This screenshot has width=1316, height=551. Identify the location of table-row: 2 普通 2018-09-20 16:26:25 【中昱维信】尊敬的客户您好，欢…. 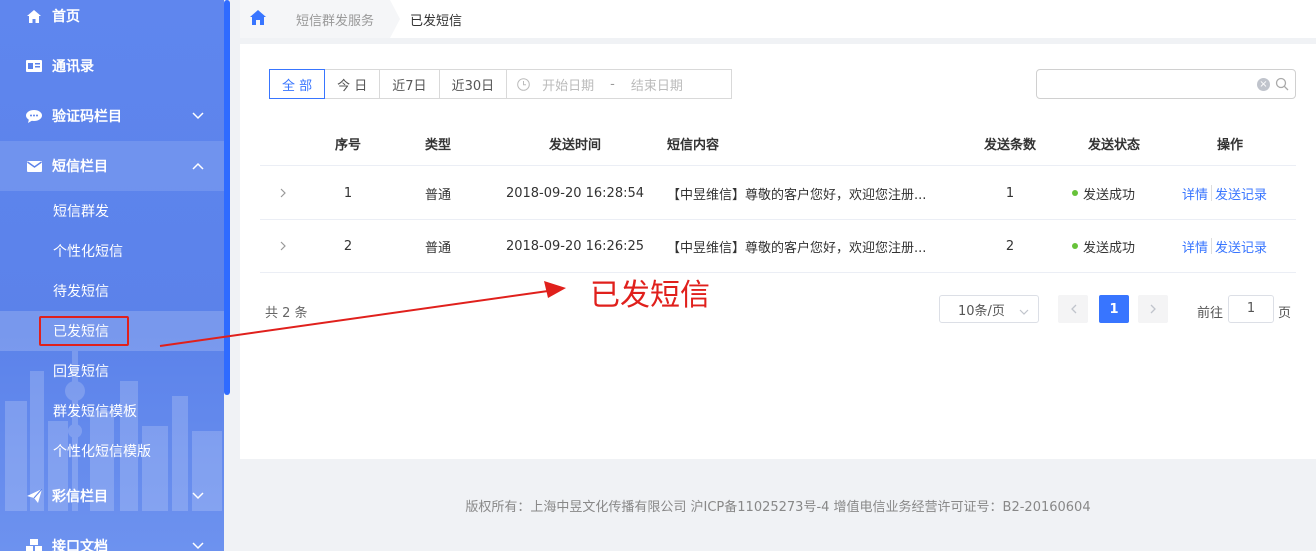
(778, 246).